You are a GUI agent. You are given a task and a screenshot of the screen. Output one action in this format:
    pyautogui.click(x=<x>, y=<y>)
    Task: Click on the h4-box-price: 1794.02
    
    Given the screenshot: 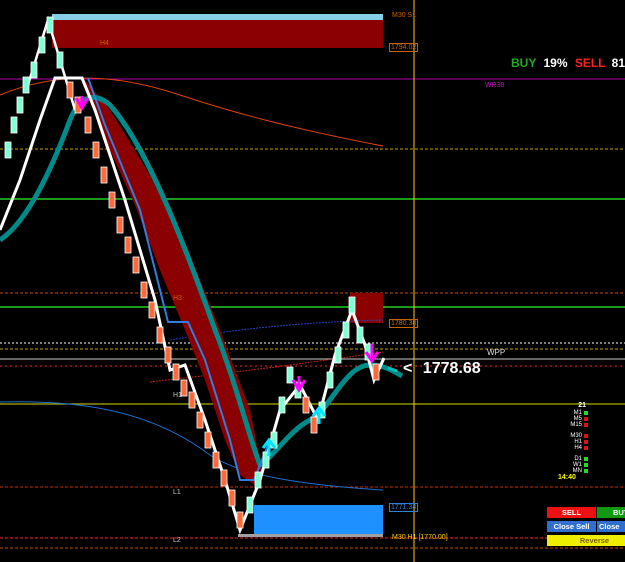 What is the action you would take?
    pyautogui.click(x=404, y=47)
    